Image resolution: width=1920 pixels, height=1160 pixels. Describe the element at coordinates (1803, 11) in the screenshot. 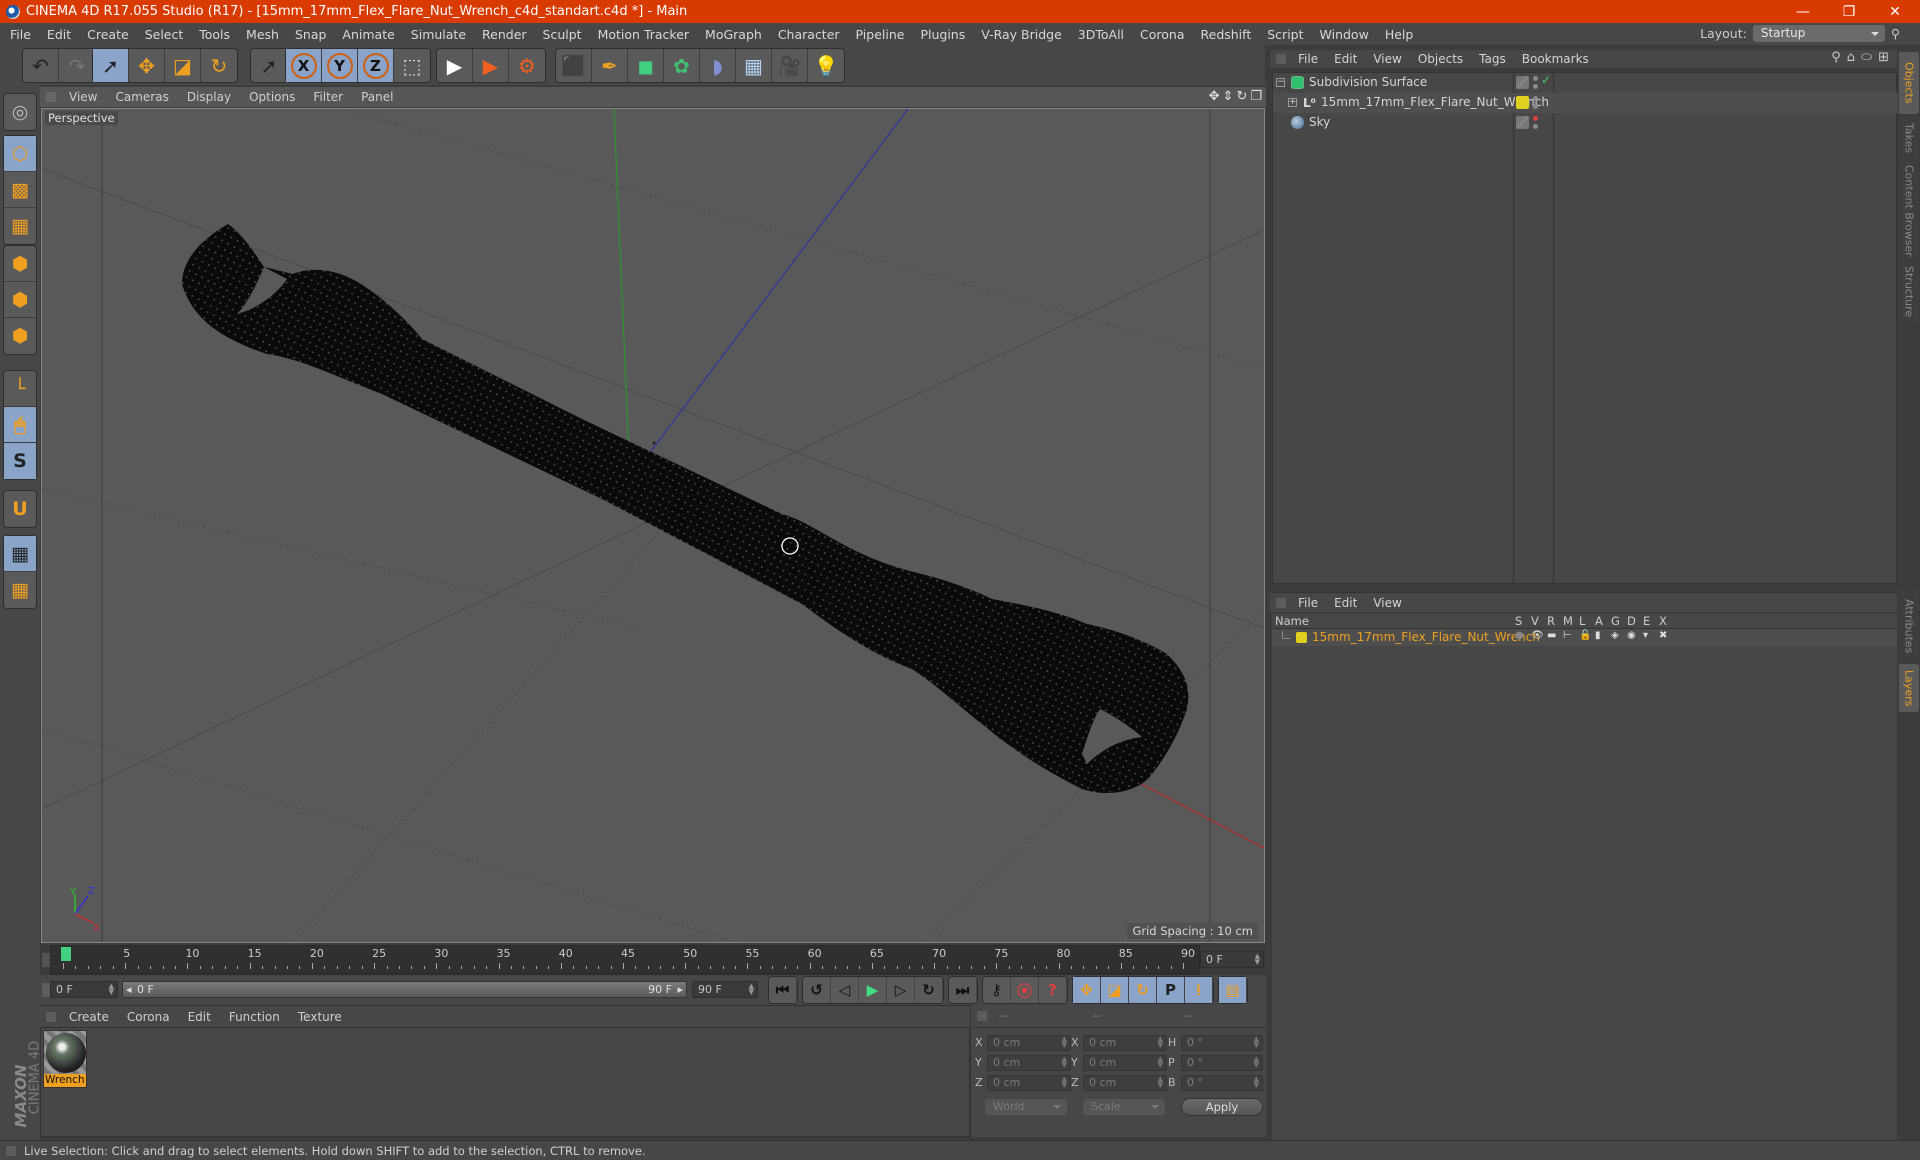

I see `minimize-button: —` at that location.